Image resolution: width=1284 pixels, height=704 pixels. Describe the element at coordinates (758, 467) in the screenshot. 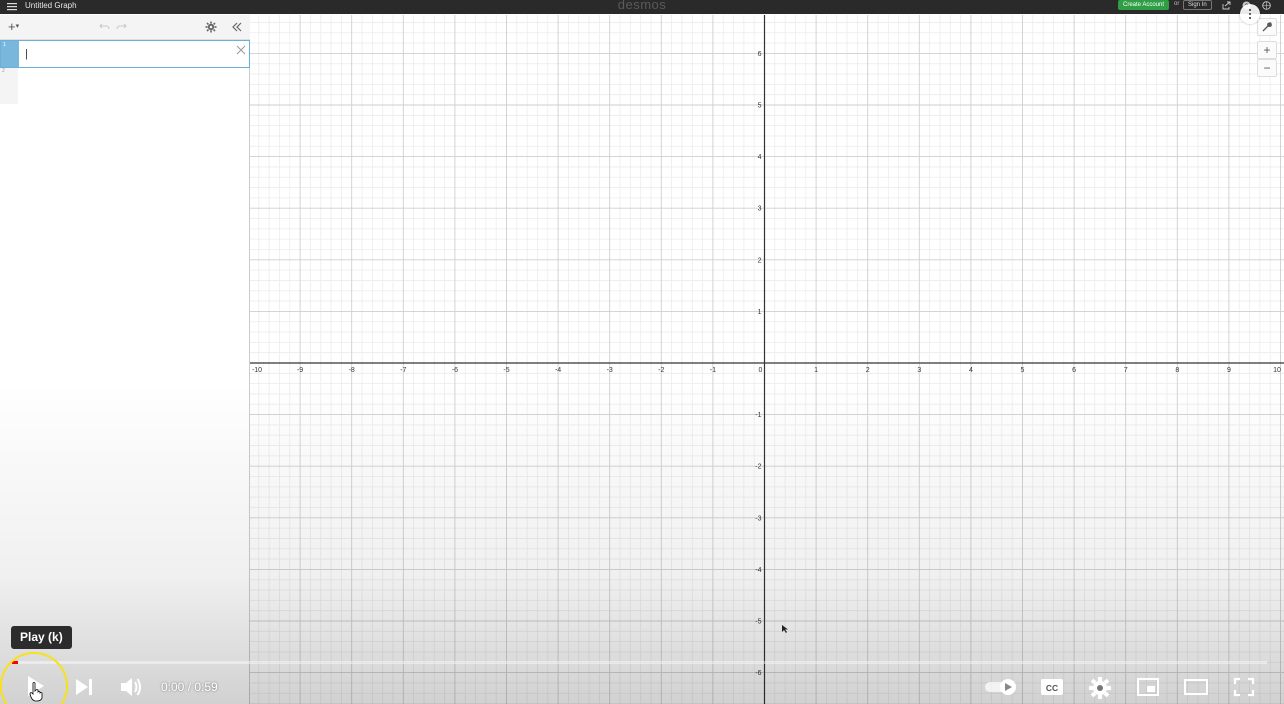

I see `y-tick-label: -2` at that location.